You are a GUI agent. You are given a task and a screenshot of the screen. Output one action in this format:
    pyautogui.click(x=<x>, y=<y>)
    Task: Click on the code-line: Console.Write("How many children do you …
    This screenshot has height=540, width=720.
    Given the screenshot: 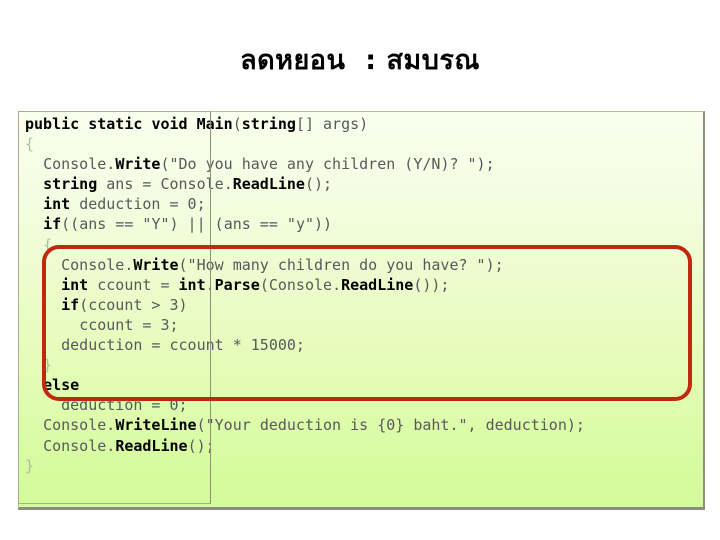 What is the action you would take?
    pyautogui.click(x=282, y=264)
    